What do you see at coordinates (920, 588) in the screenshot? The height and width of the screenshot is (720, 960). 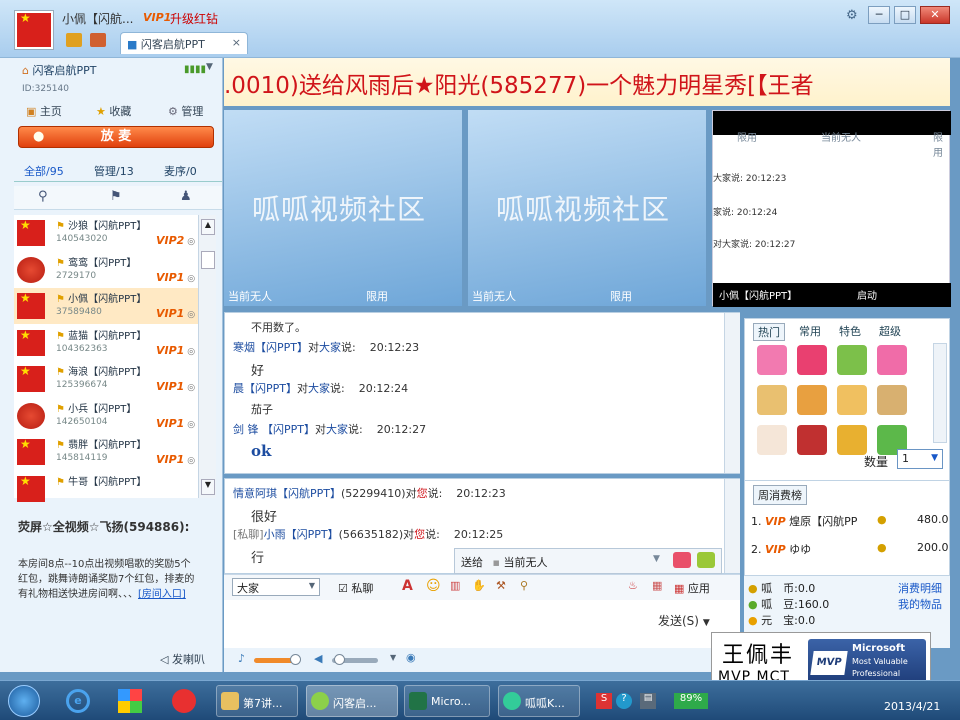 I see `spending-detail-link: 消费明细` at bounding box center [920, 588].